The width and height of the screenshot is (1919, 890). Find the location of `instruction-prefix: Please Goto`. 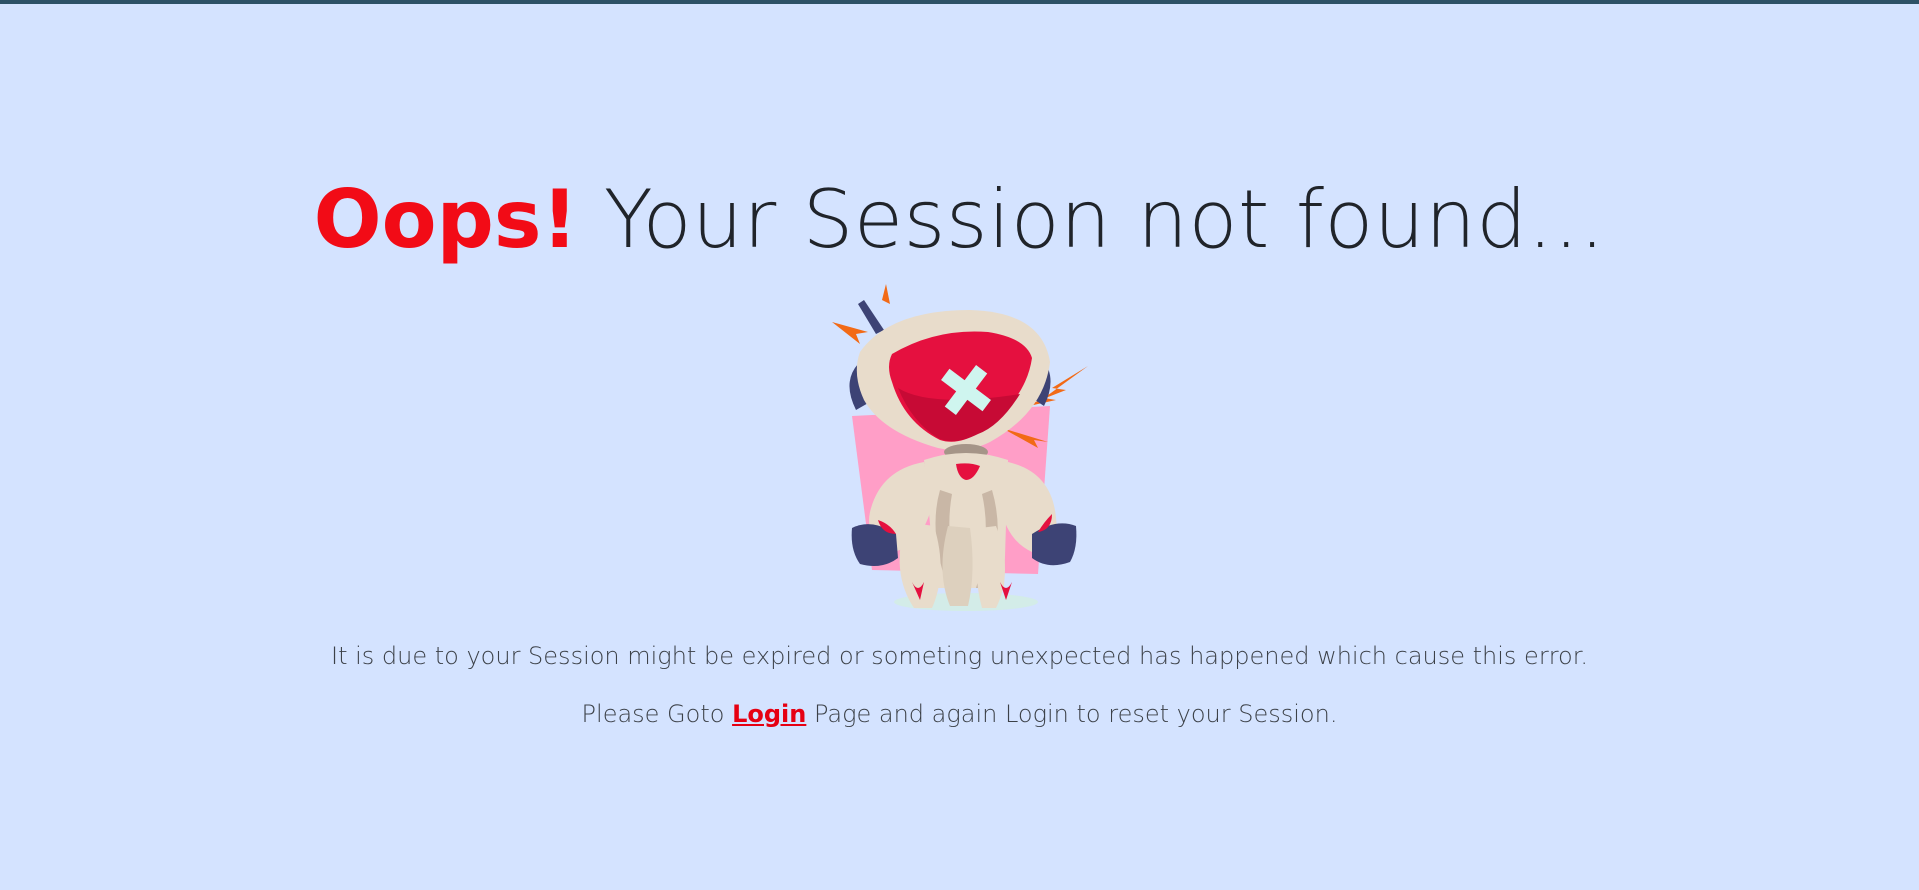

instruction-prefix: Please Goto is located at coordinates (657, 714).